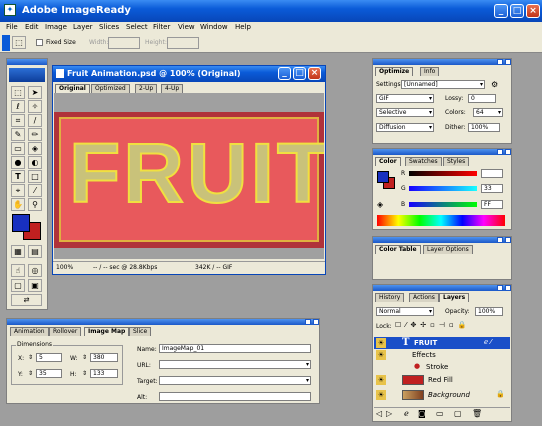 This screenshot has height=426, width=542. I want to click on image-map-tool: ⌖, so click(18, 190).